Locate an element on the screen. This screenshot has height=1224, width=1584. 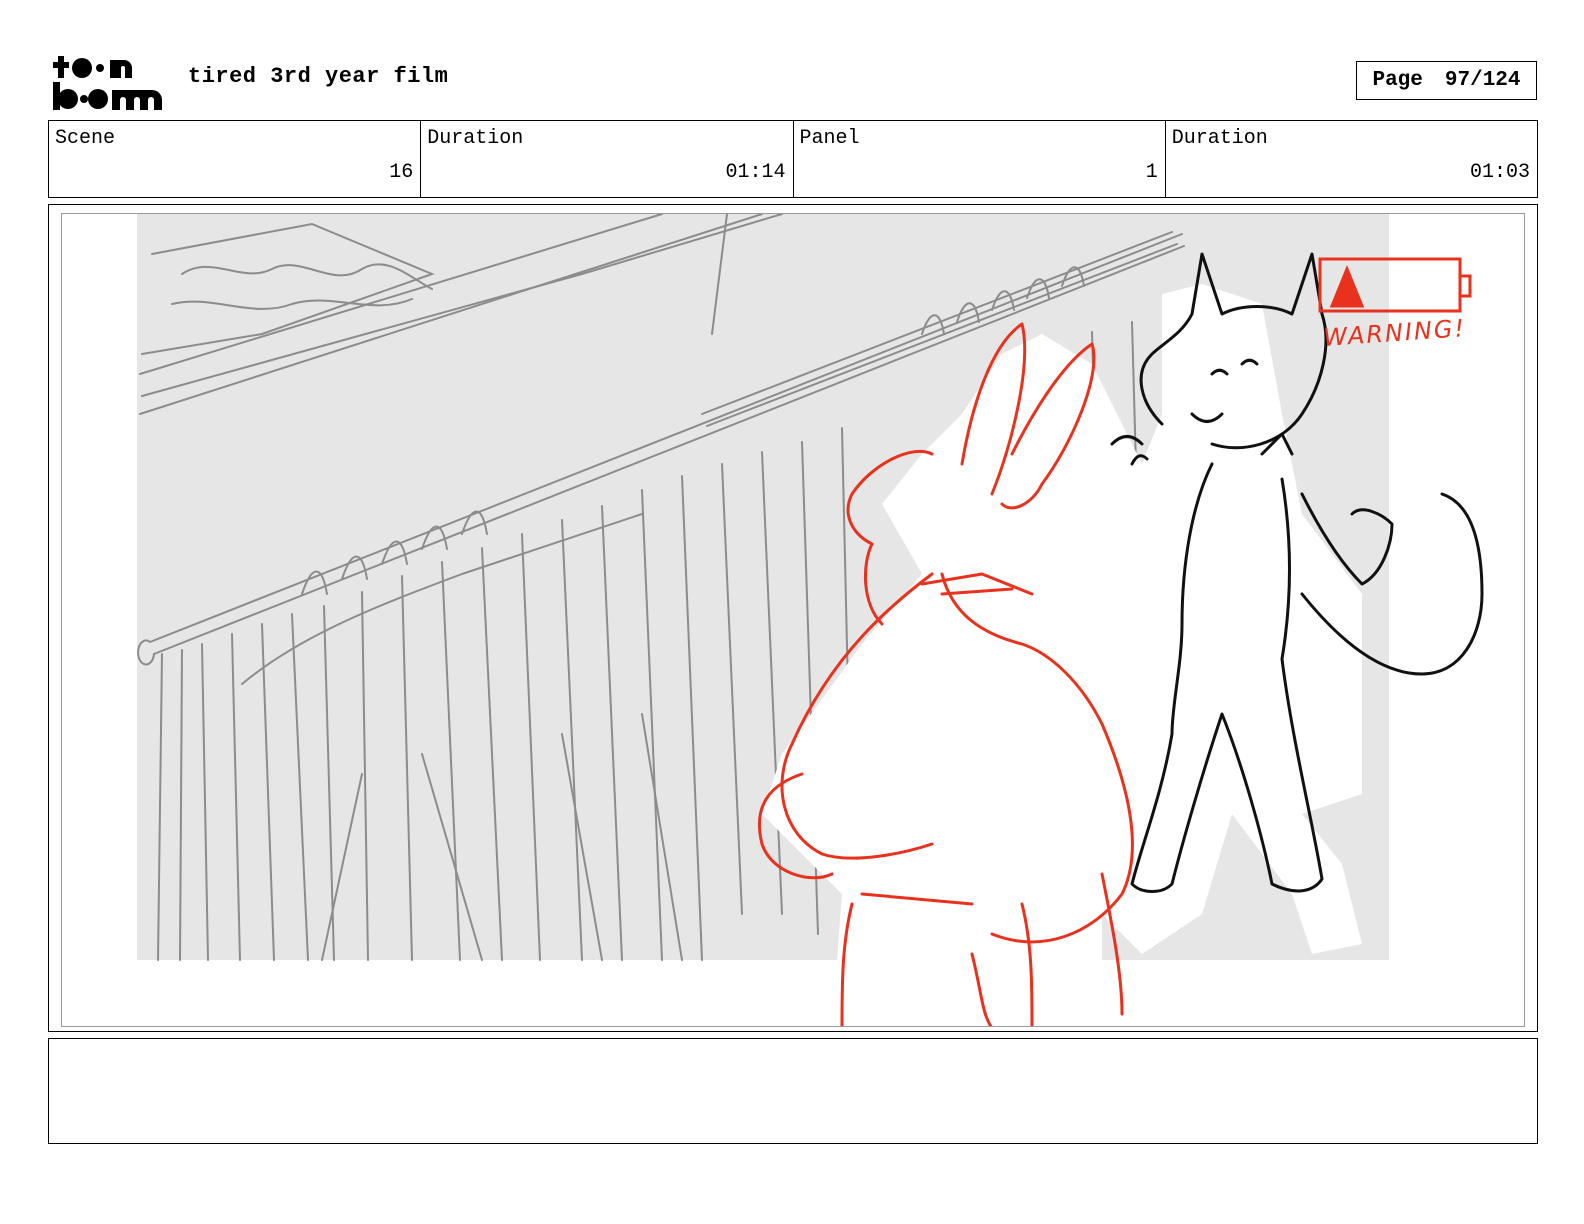
panel-duration-cell: Duration 01:03 is located at coordinates (1351, 159).